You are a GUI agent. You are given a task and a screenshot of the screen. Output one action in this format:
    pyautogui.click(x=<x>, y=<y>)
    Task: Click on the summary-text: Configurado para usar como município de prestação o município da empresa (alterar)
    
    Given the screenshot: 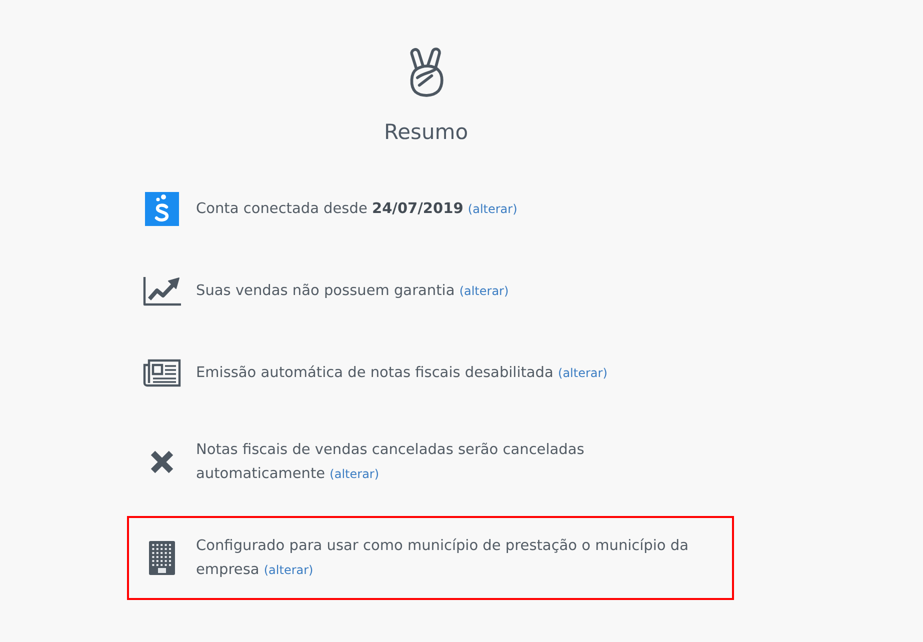 What is the action you would take?
    pyautogui.click(x=443, y=558)
    